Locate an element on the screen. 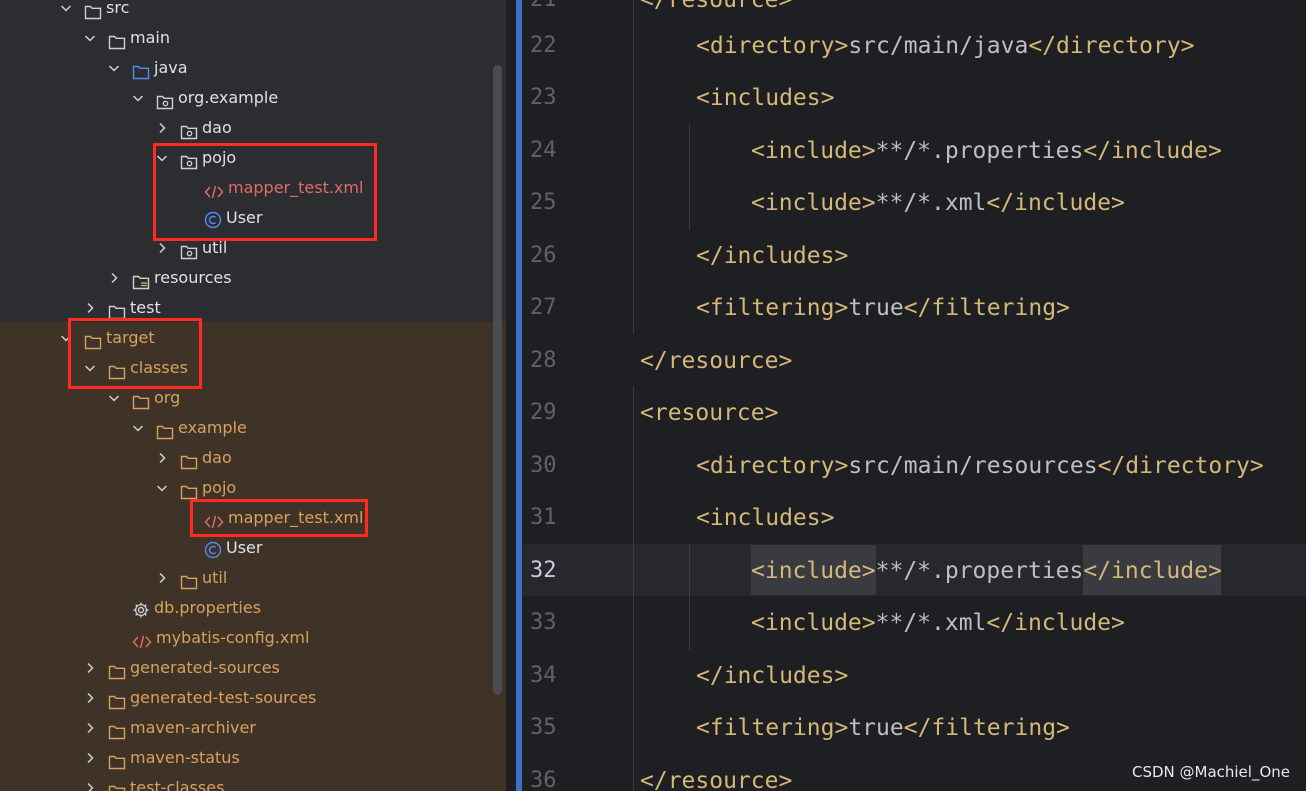 The image size is (1306, 791). tree-item-resources: resources is located at coordinates (245, 278).